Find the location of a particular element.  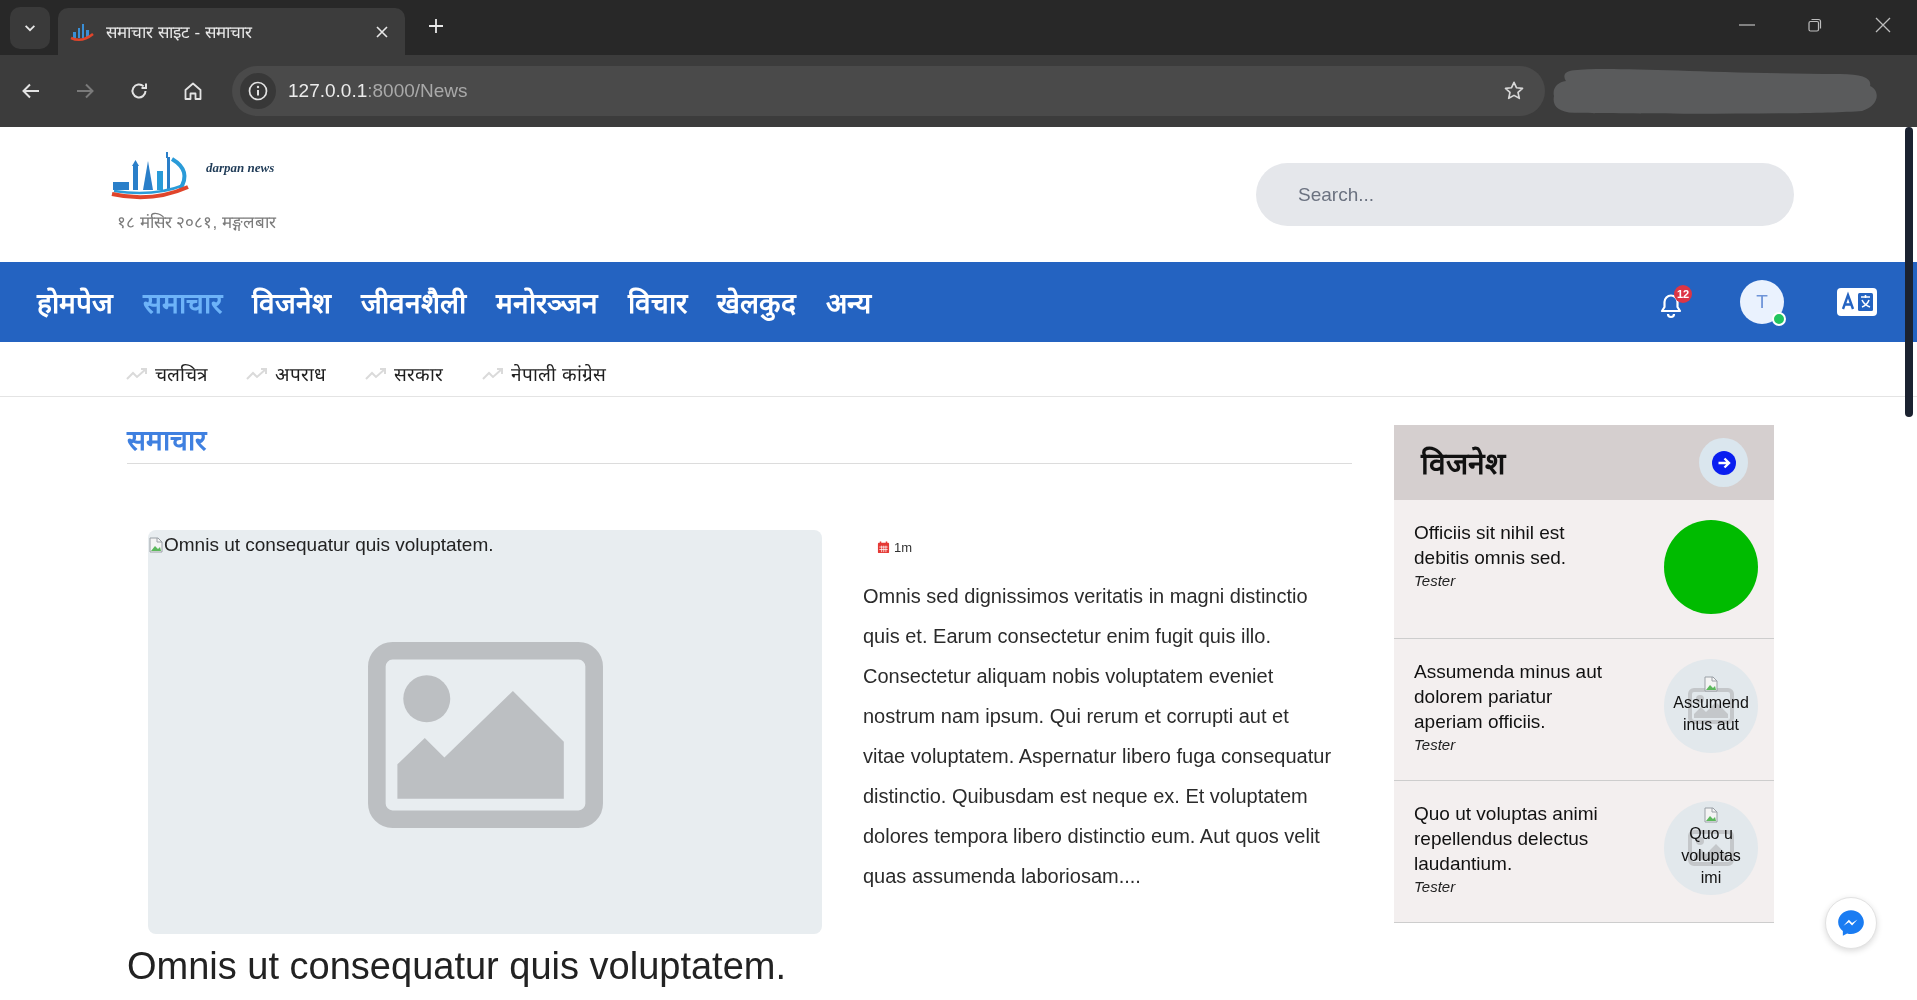

date-text: १८ मंसिर २०८१, मङ्गलबार is located at coordinates (196, 222).